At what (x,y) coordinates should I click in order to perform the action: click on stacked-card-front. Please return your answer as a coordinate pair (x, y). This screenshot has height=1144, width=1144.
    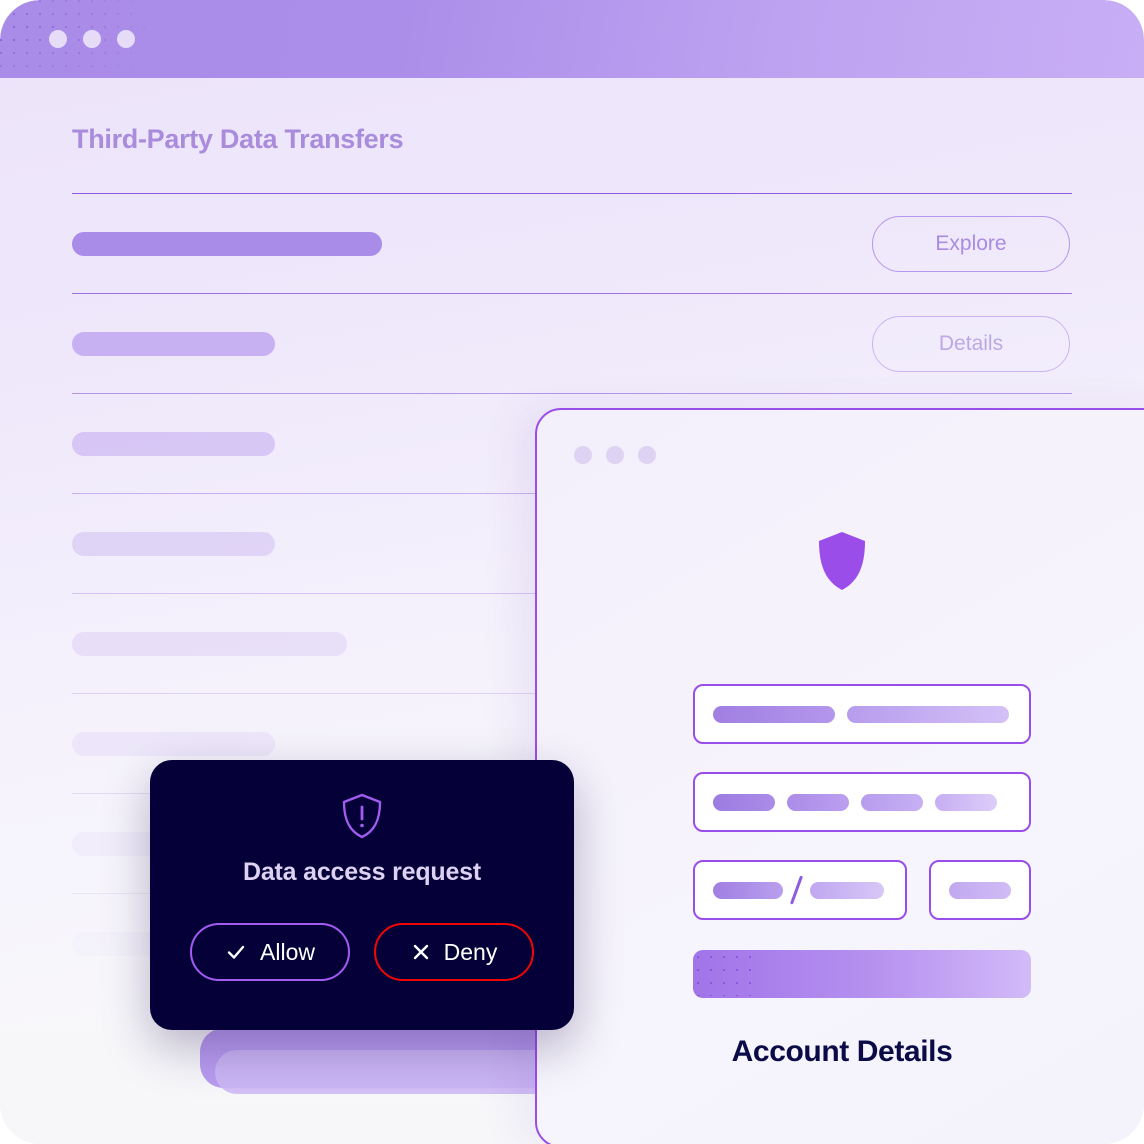
    Looking at the image, I should click on (387, 1072).